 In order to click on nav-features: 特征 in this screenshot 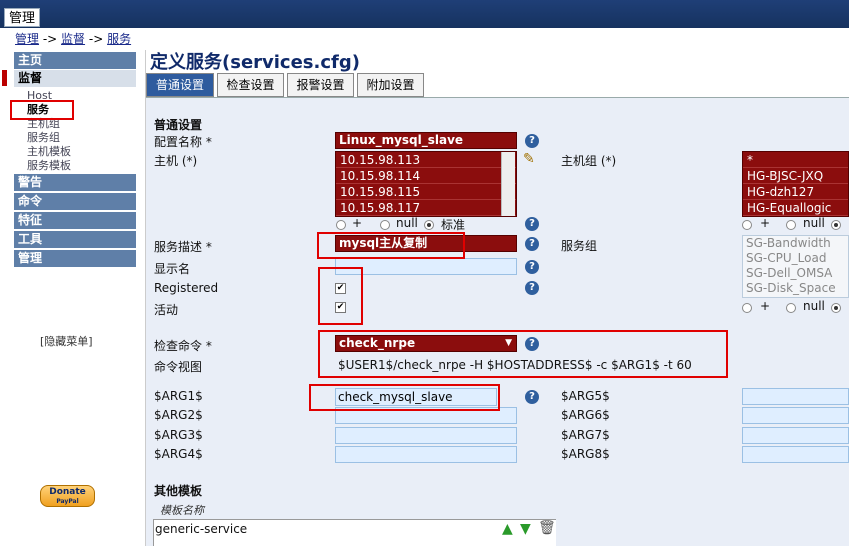, I will do `click(75, 220)`.